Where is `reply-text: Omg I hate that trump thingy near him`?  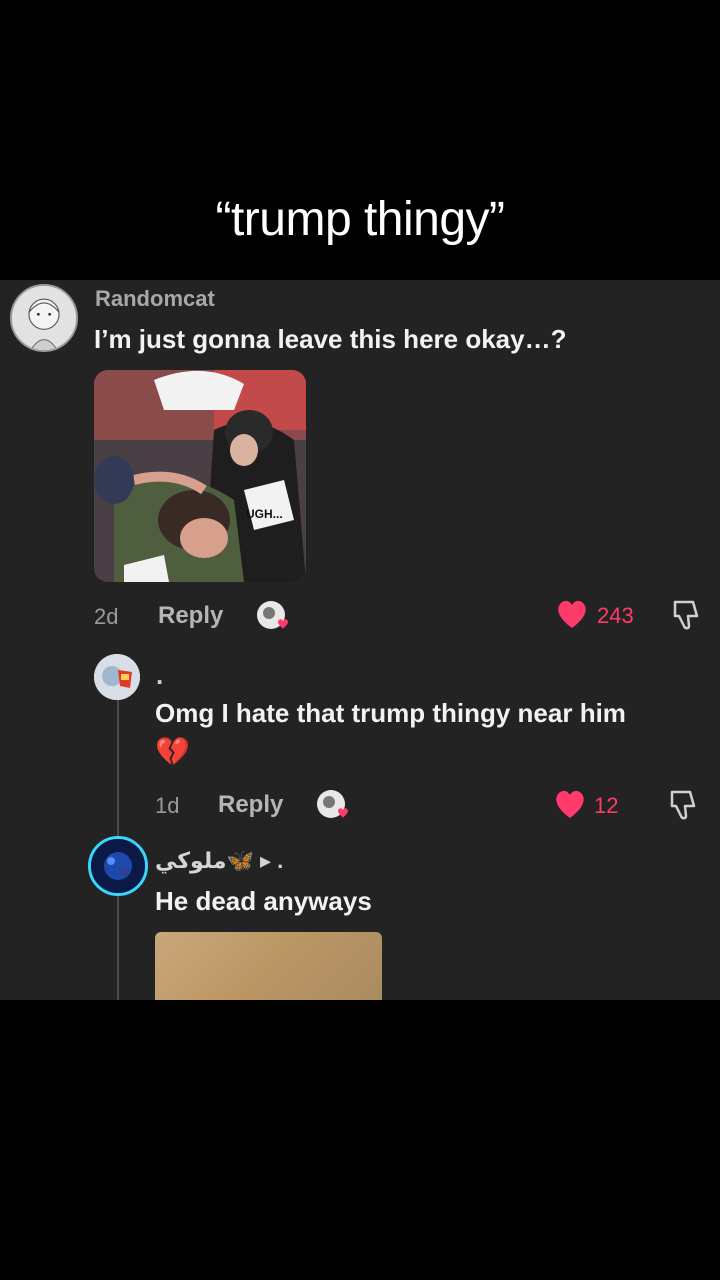
reply-text: Omg I hate that trump thingy near him is located at coordinates (390, 713).